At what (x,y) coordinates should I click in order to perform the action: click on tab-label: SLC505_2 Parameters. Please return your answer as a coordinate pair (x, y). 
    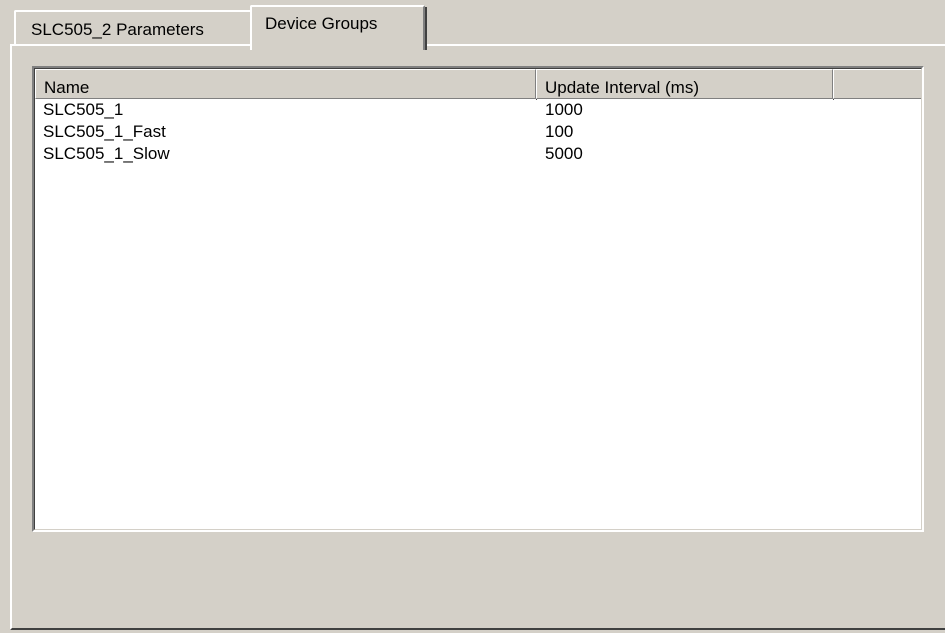
    Looking at the image, I should click on (117, 29).